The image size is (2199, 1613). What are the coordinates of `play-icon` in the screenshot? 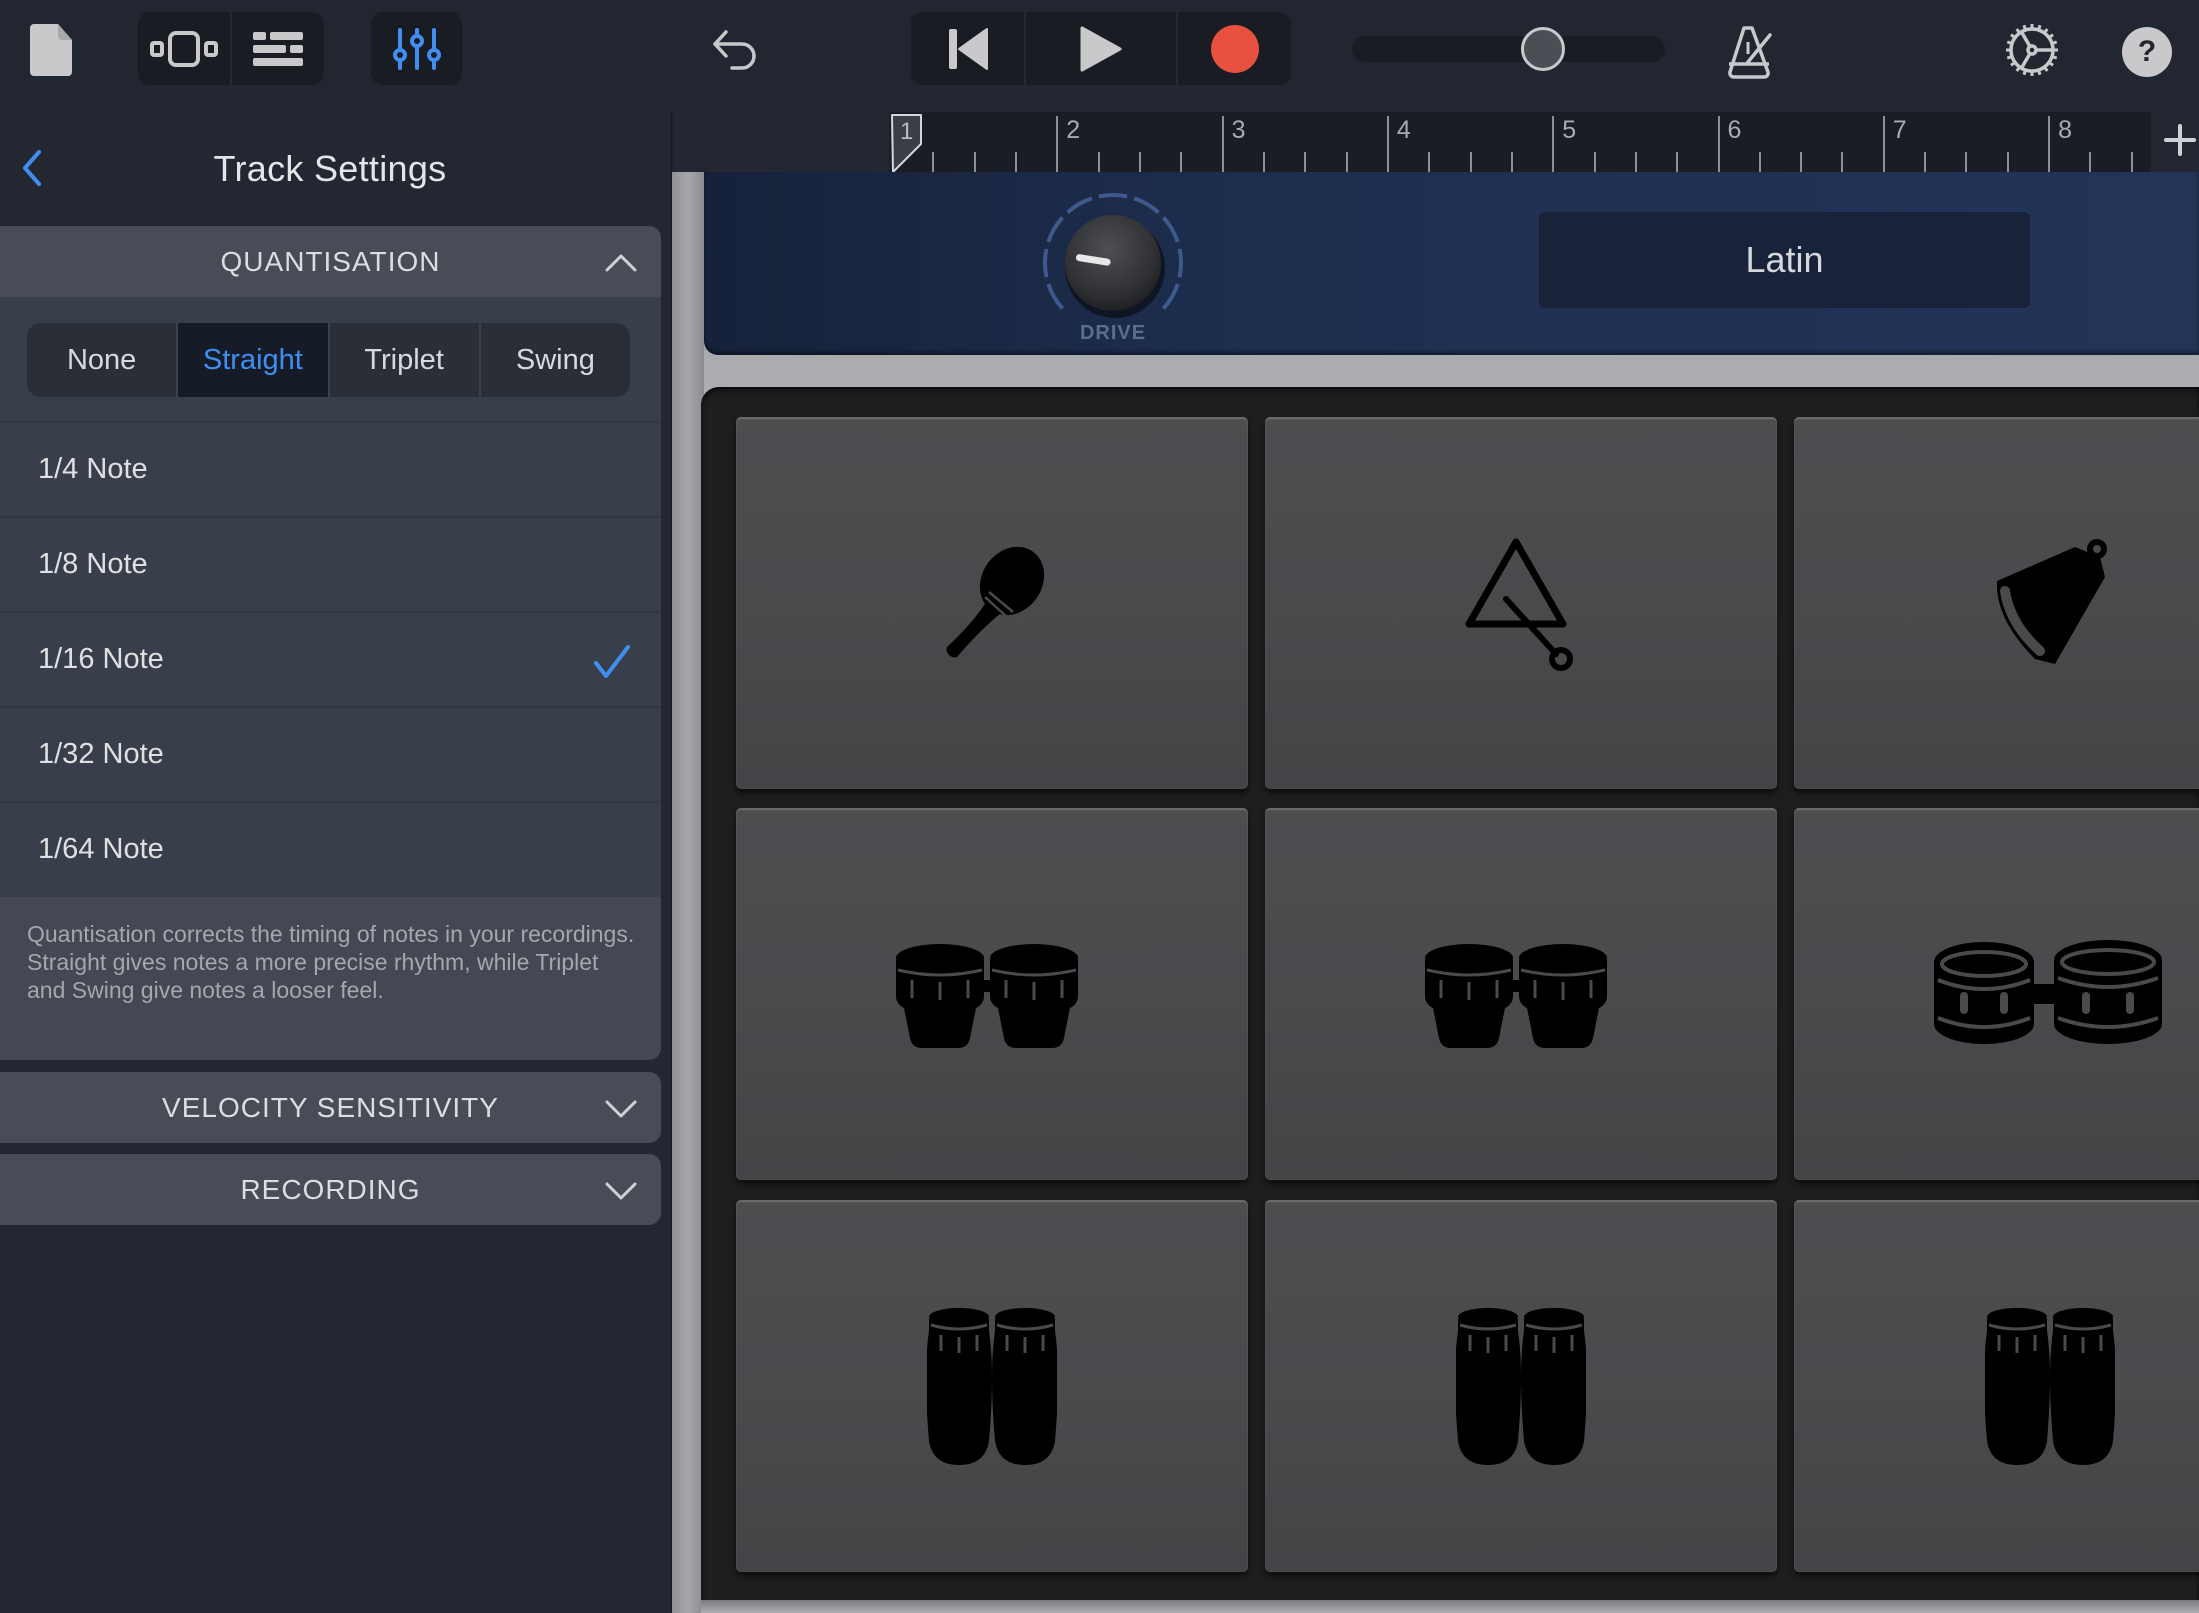 It's located at (1101, 48).